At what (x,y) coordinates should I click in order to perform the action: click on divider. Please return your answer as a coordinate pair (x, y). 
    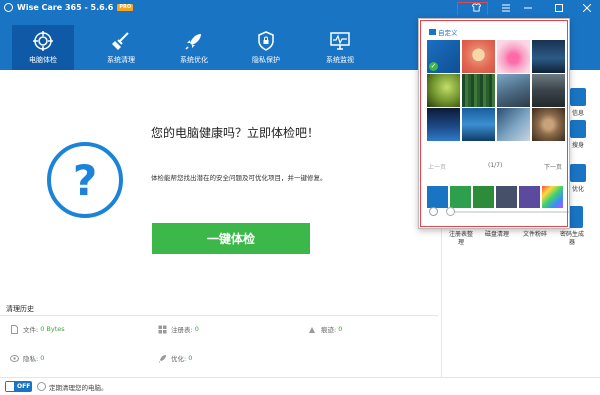
    Looking at the image, I should click on (219, 315).